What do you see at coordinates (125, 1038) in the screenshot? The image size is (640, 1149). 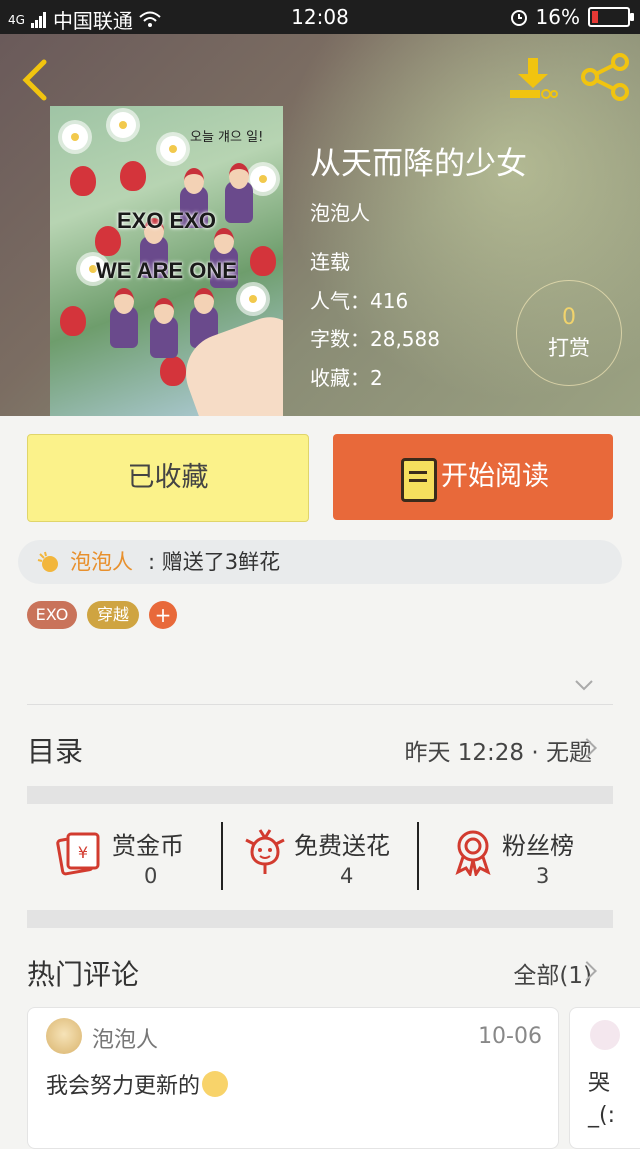 I see `comment-author: 泡泡人` at bounding box center [125, 1038].